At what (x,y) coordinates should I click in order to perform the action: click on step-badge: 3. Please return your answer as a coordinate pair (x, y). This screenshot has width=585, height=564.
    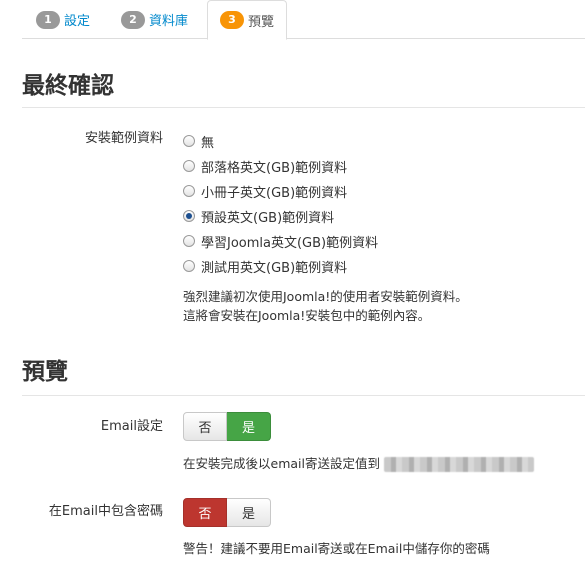
    Looking at the image, I should click on (232, 20).